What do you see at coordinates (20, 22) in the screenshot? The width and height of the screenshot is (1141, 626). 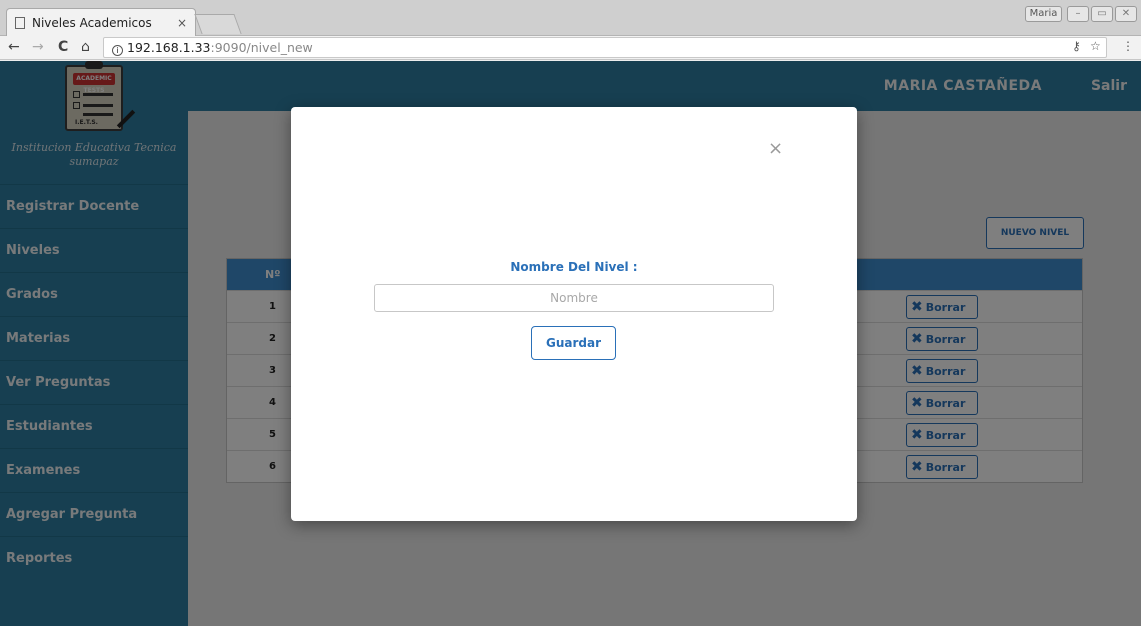 I see `document-icon` at bounding box center [20, 22].